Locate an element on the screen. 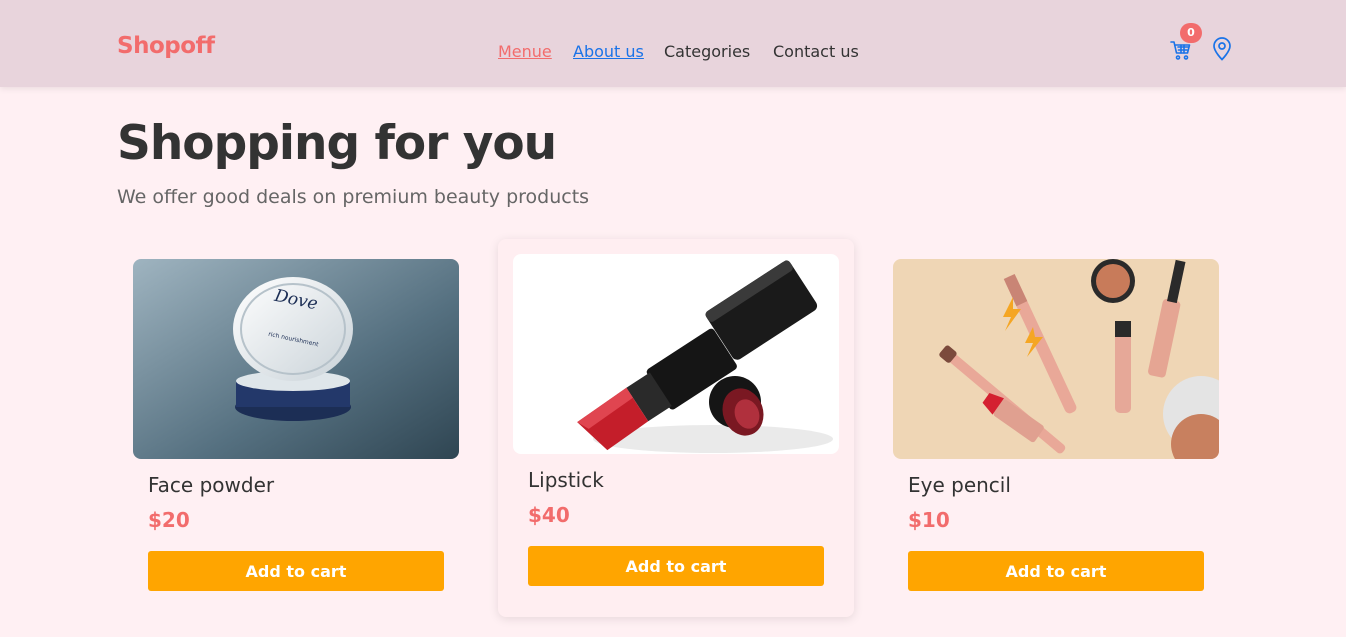  product-name: Lipstick is located at coordinates (566, 480).